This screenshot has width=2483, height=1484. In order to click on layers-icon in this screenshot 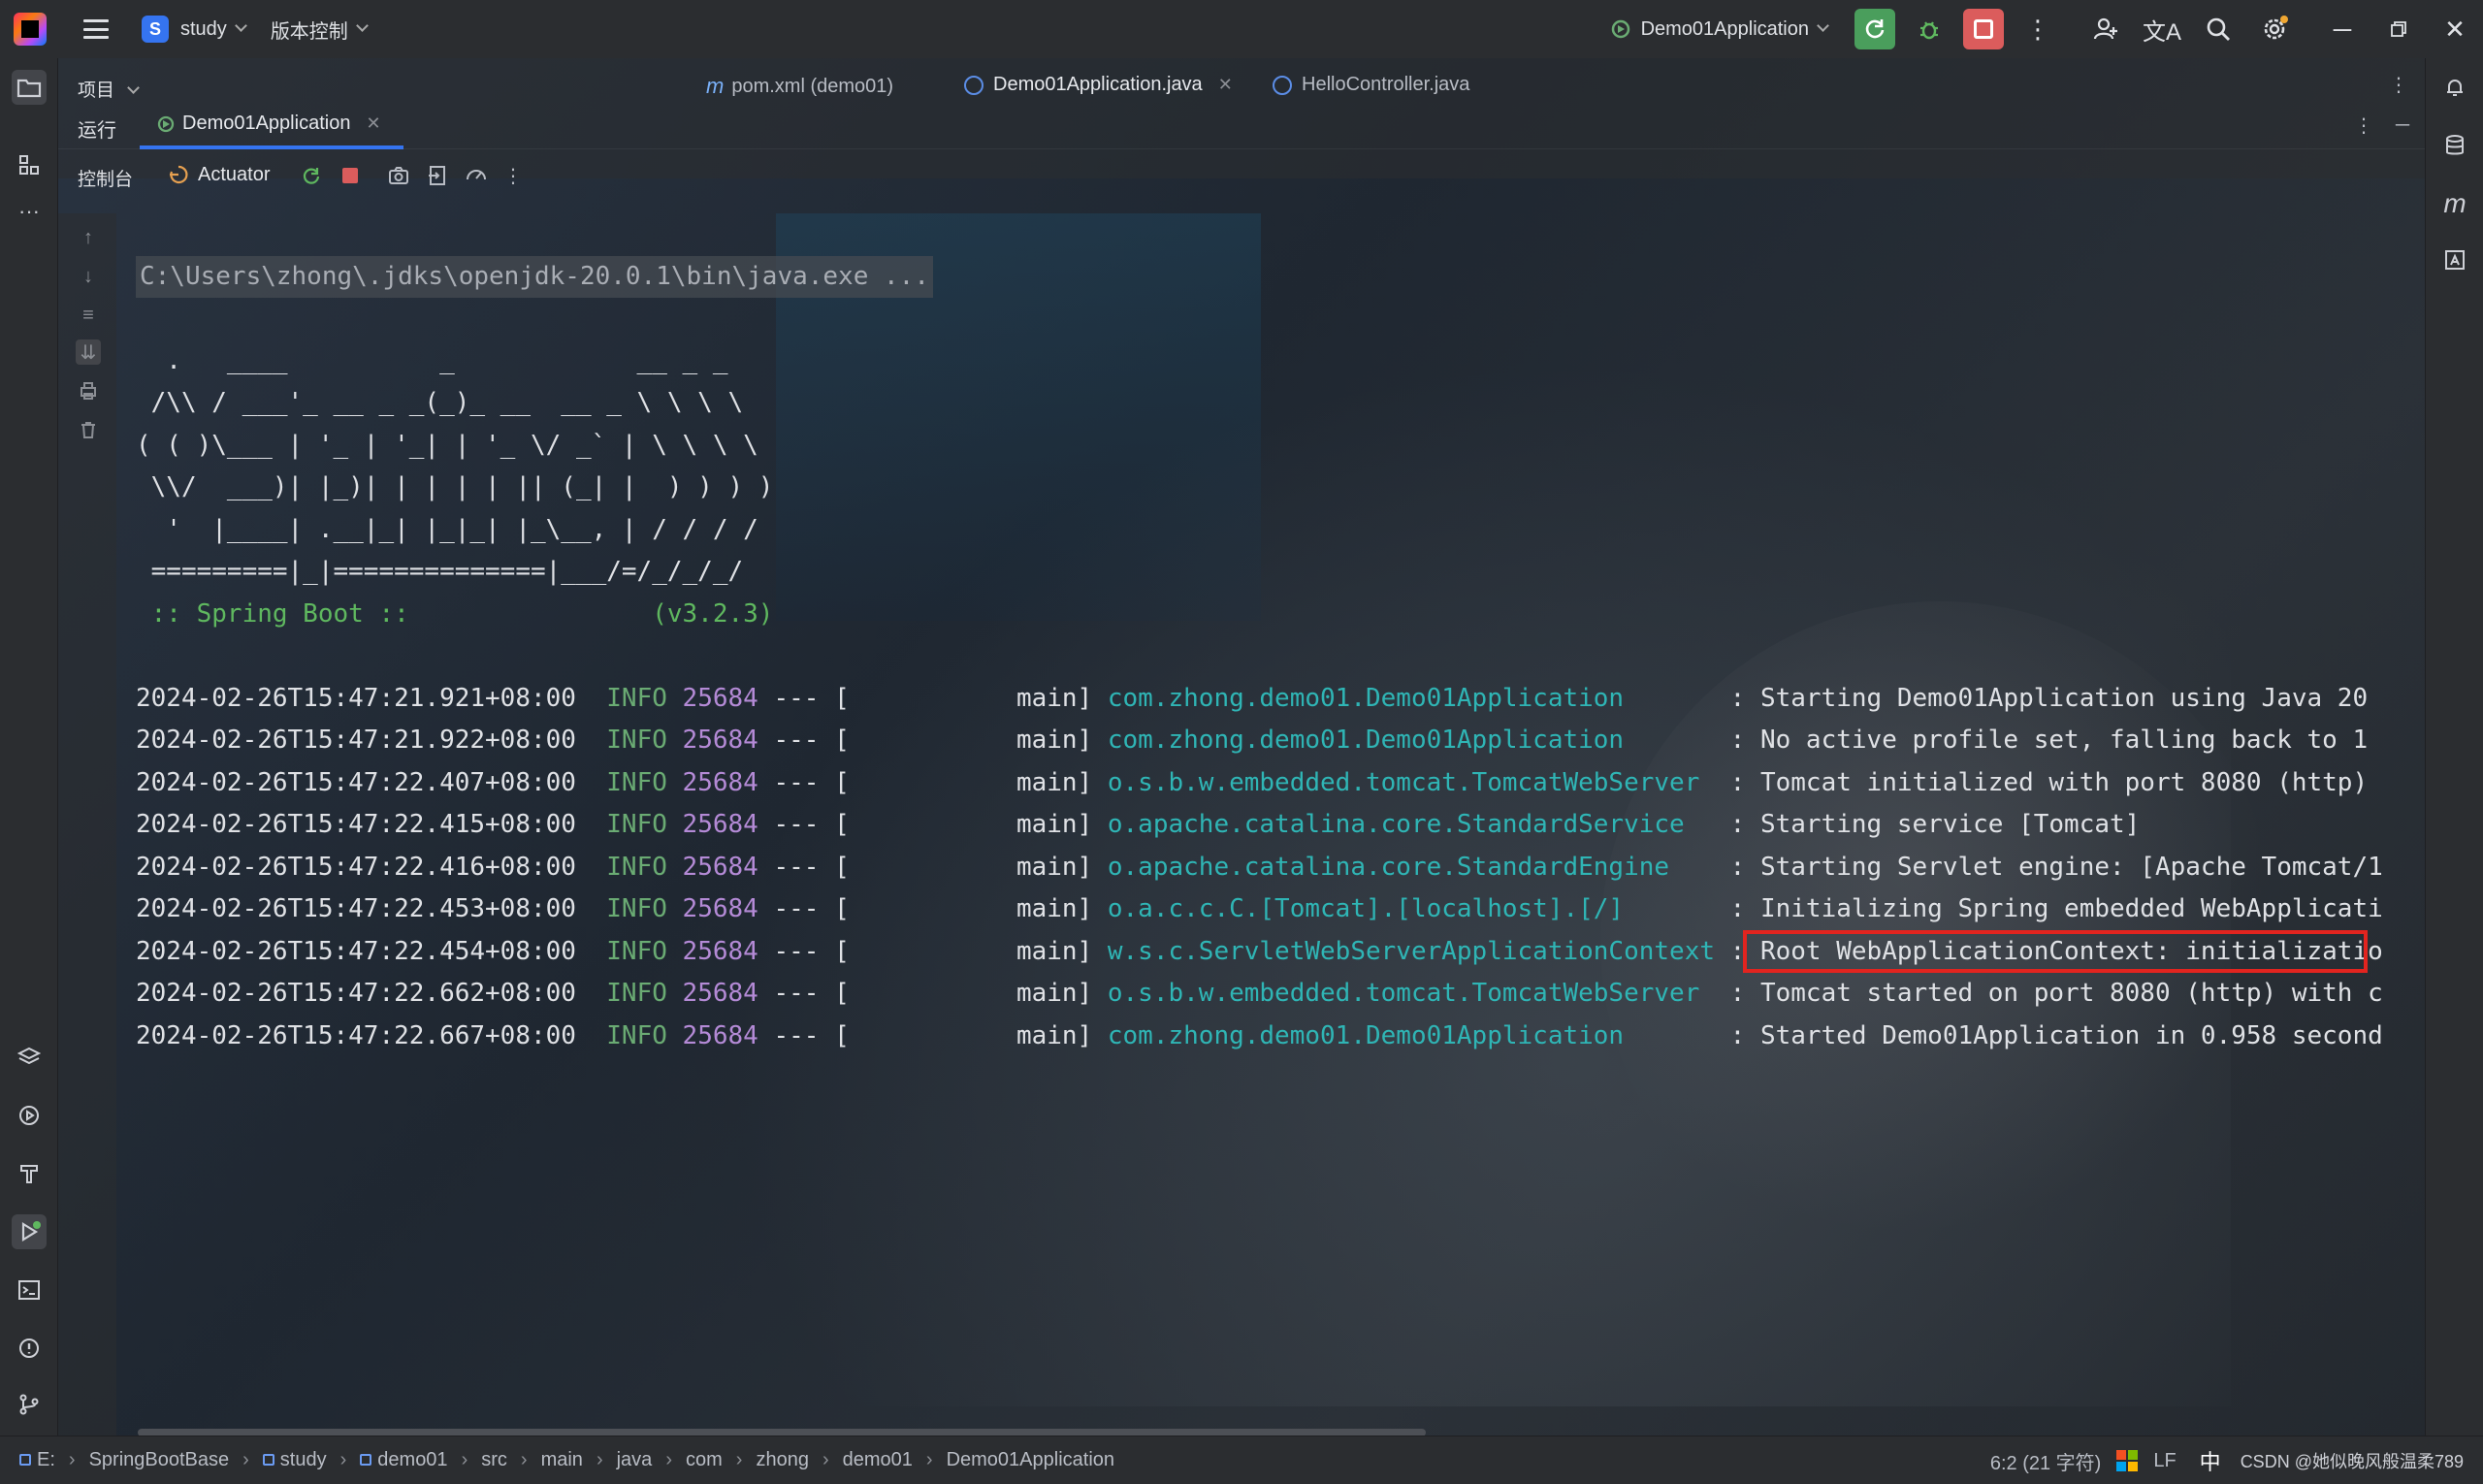, I will do `click(30, 1058)`.